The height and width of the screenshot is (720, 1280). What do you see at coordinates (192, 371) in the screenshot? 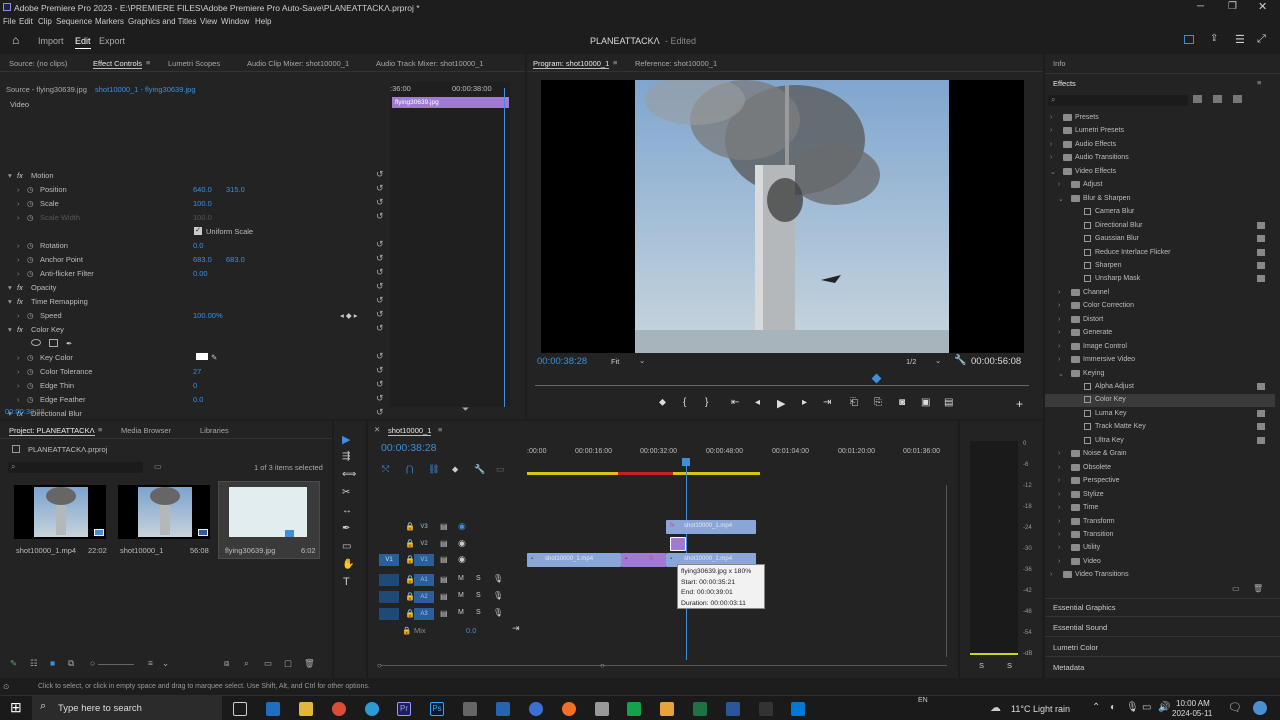
I see `ec-row: › ◷ Color Tolerance 27 ↺` at bounding box center [192, 371].